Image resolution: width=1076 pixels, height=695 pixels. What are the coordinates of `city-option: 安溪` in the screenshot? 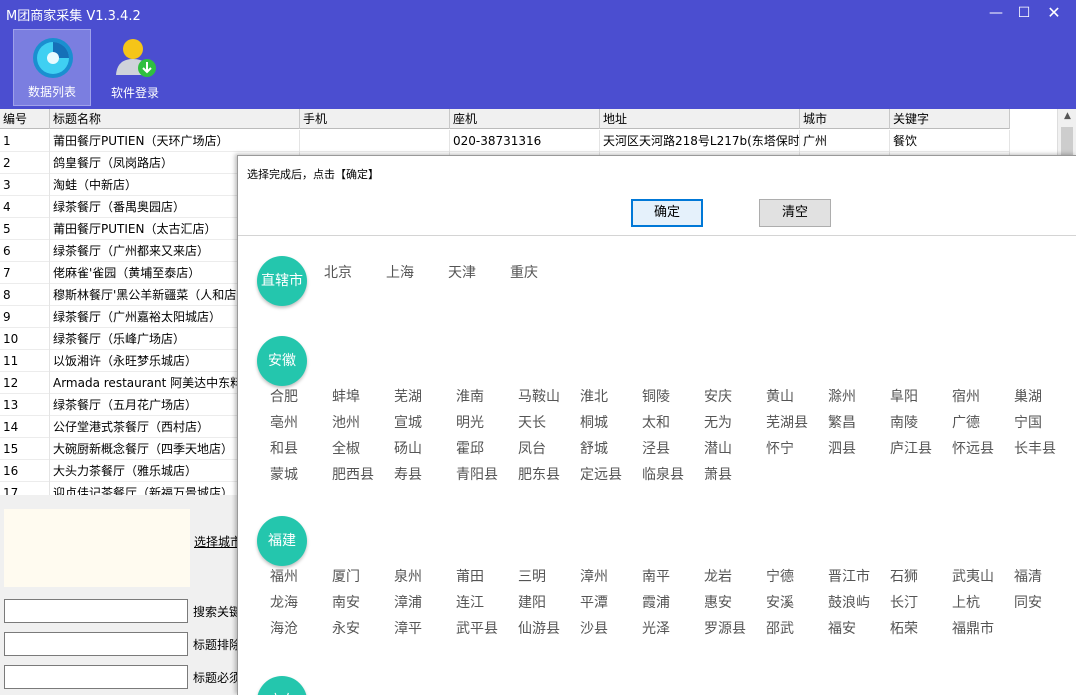 It's located at (780, 602).